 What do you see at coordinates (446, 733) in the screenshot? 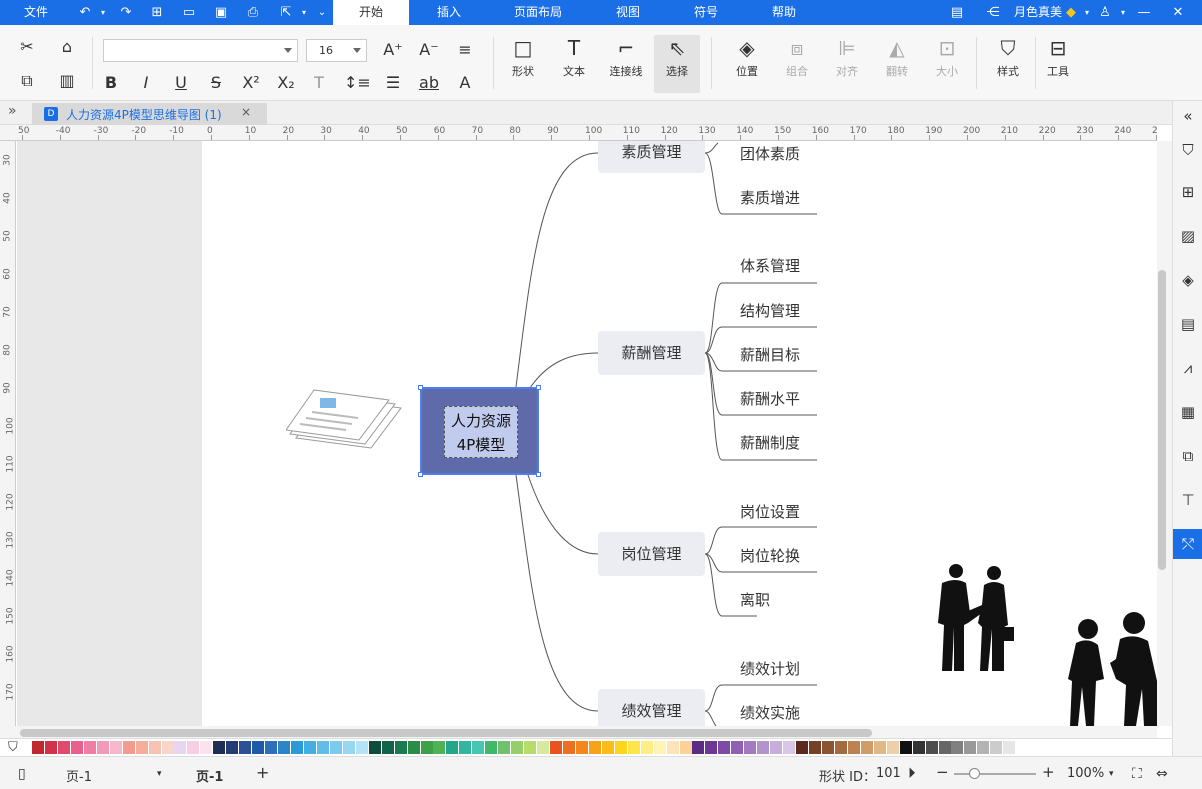
I see `horizontal-scrollbar-thumb` at bounding box center [446, 733].